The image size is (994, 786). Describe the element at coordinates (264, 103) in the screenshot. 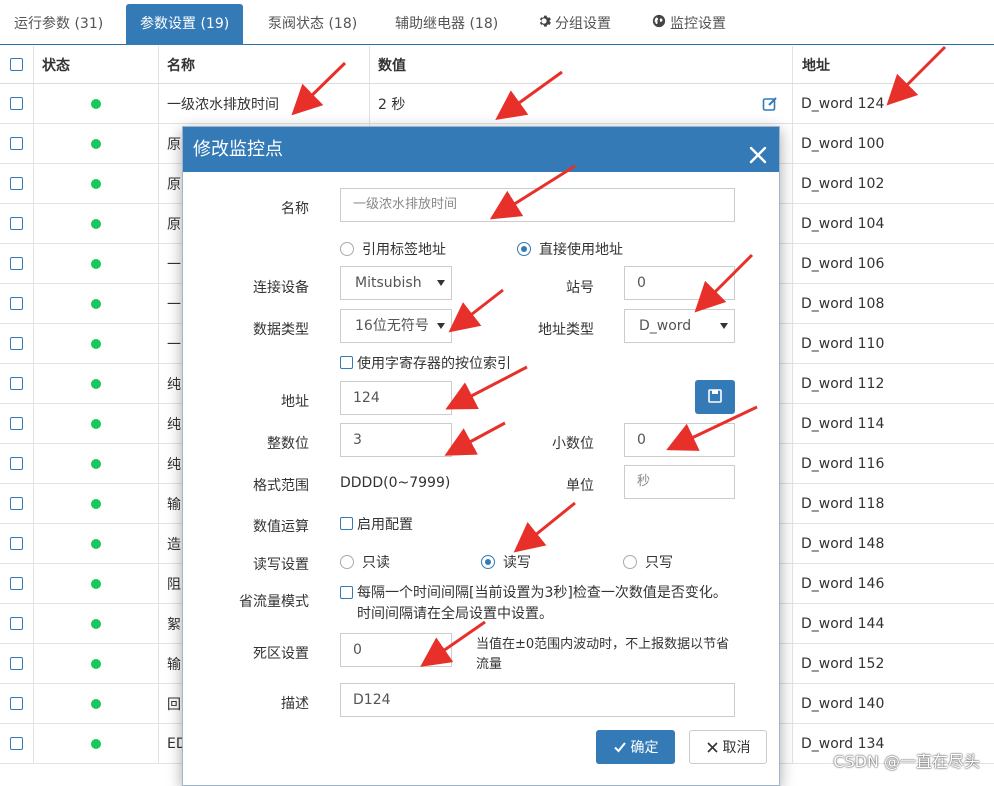

I see `row-name: 一级浓水排放时间` at that location.